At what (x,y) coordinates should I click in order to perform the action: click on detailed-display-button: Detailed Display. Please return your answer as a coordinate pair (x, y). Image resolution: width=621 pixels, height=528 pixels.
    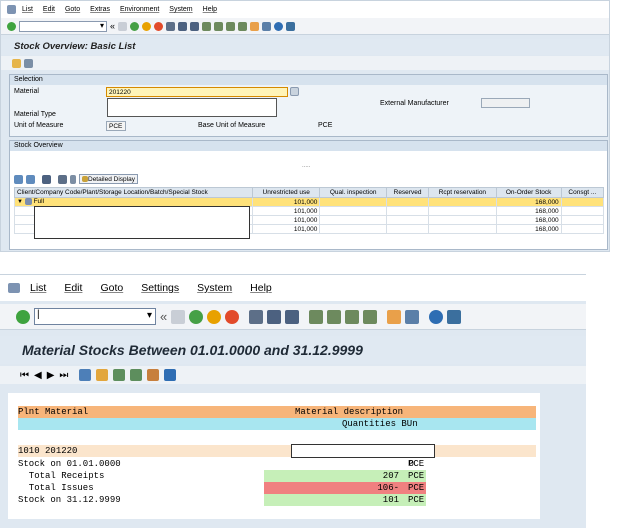
    Looking at the image, I should click on (108, 179).